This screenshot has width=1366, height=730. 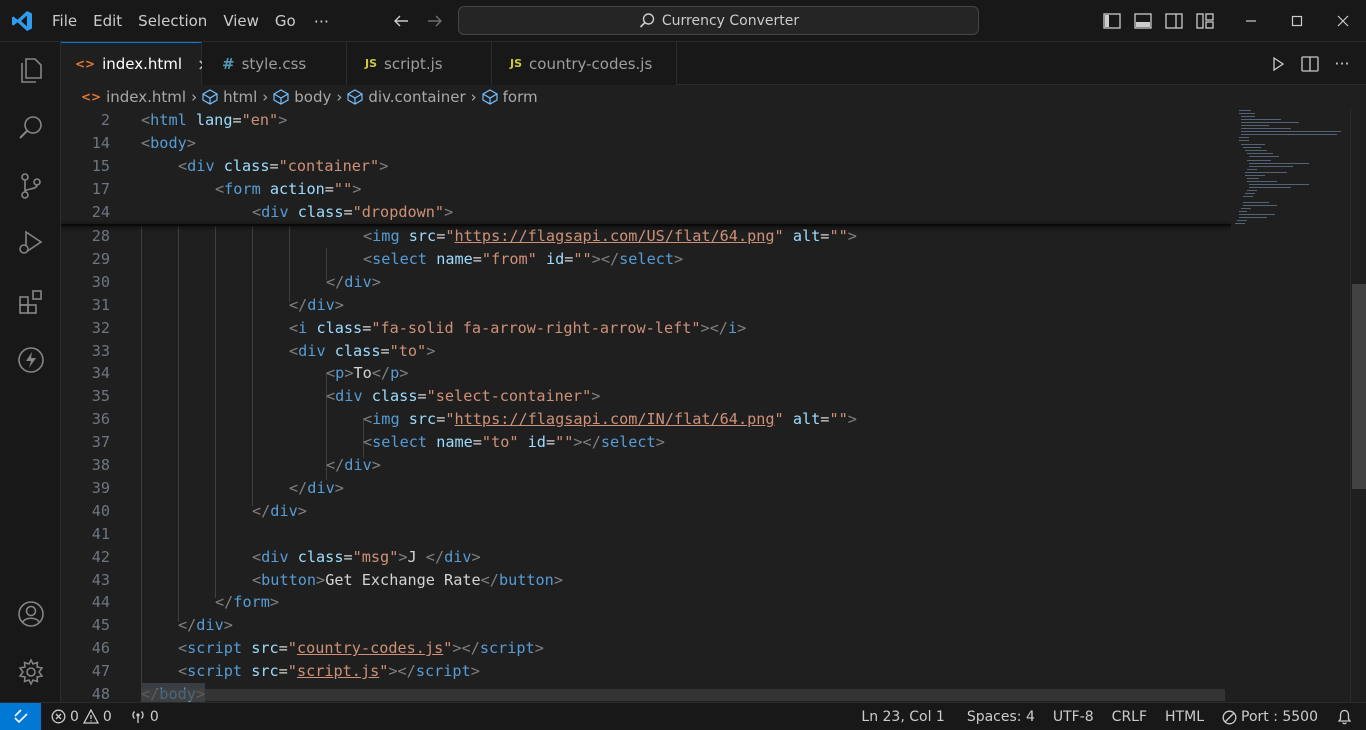 What do you see at coordinates (1297, 21) in the screenshot?
I see `maximize-window-icon` at bounding box center [1297, 21].